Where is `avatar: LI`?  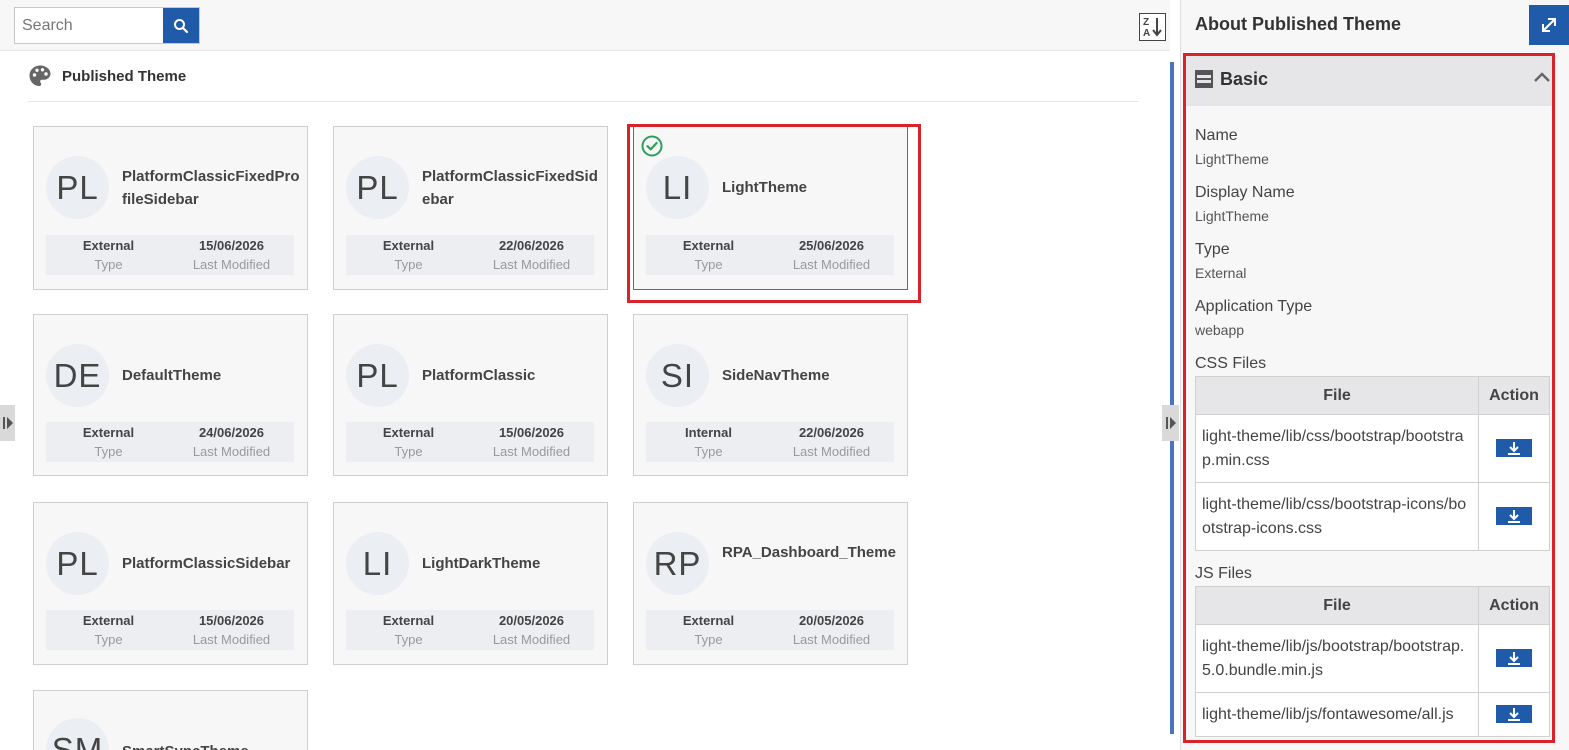
avatar: LI is located at coordinates (377, 563).